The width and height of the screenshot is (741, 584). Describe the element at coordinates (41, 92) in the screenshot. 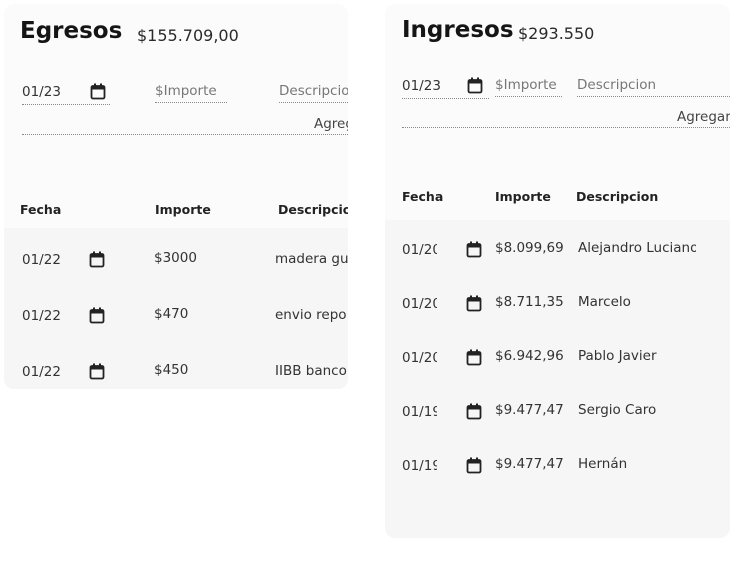

I see `egresos-date-value: 01/23` at that location.